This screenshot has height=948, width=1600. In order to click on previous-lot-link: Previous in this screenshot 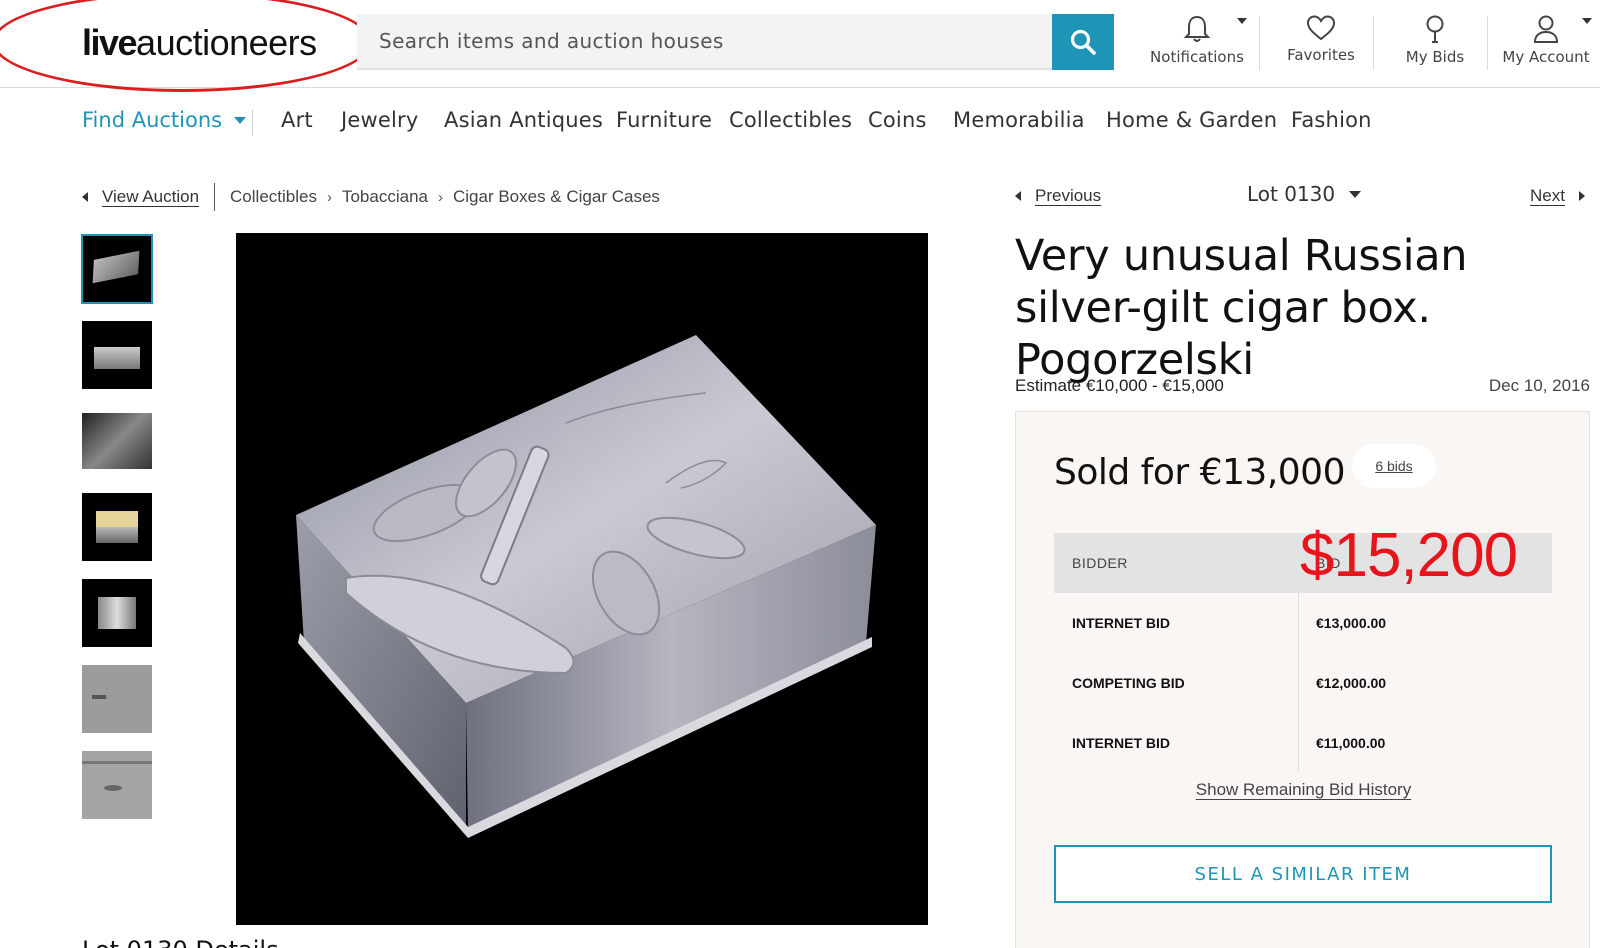, I will do `click(1058, 196)`.